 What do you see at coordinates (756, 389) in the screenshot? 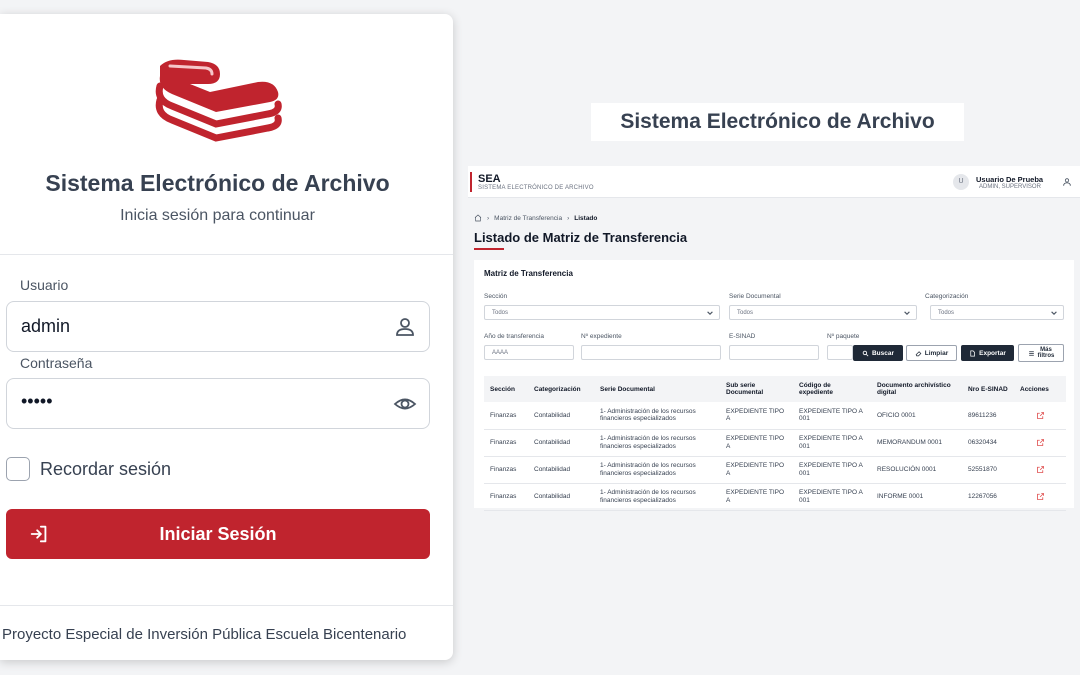
I see `column-header: Sub serie Documental` at bounding box center [756, 389].